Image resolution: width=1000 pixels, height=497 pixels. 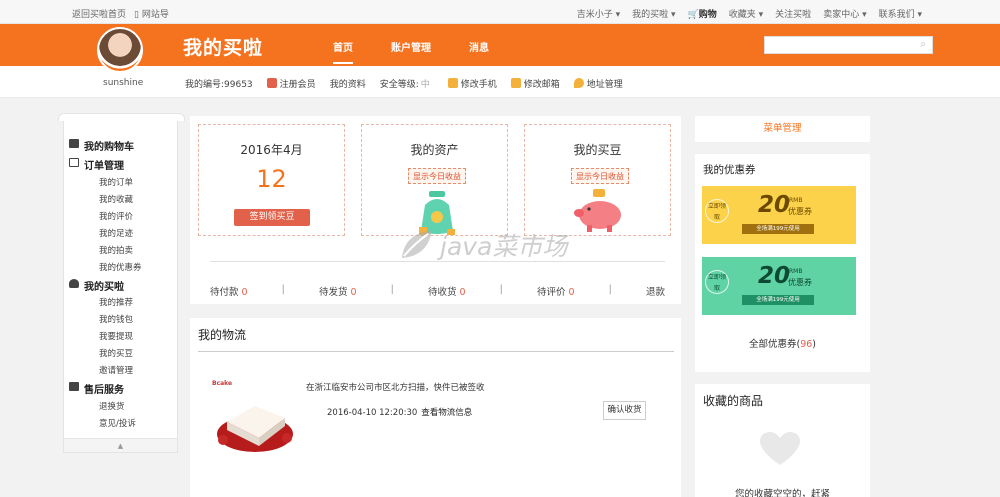 I want to click on sidebar-item-my-footprints: 我的足迹, so click(x=116, y=233).